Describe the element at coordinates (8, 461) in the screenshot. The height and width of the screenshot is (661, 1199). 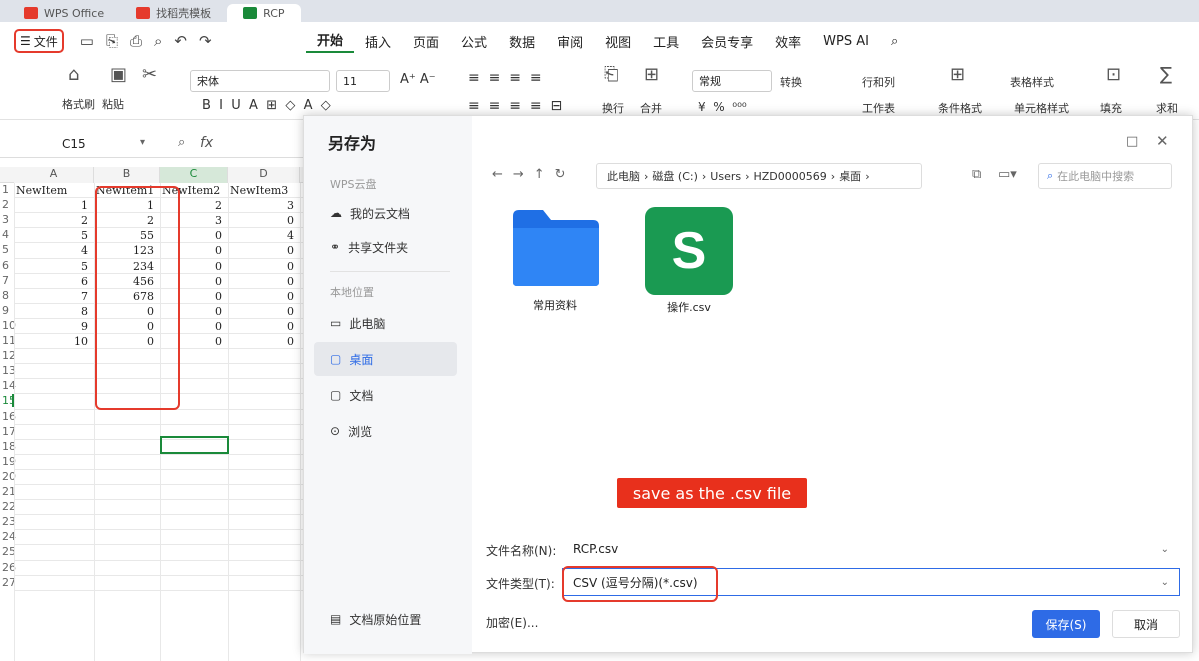
I see `row-number: 19` at that location.